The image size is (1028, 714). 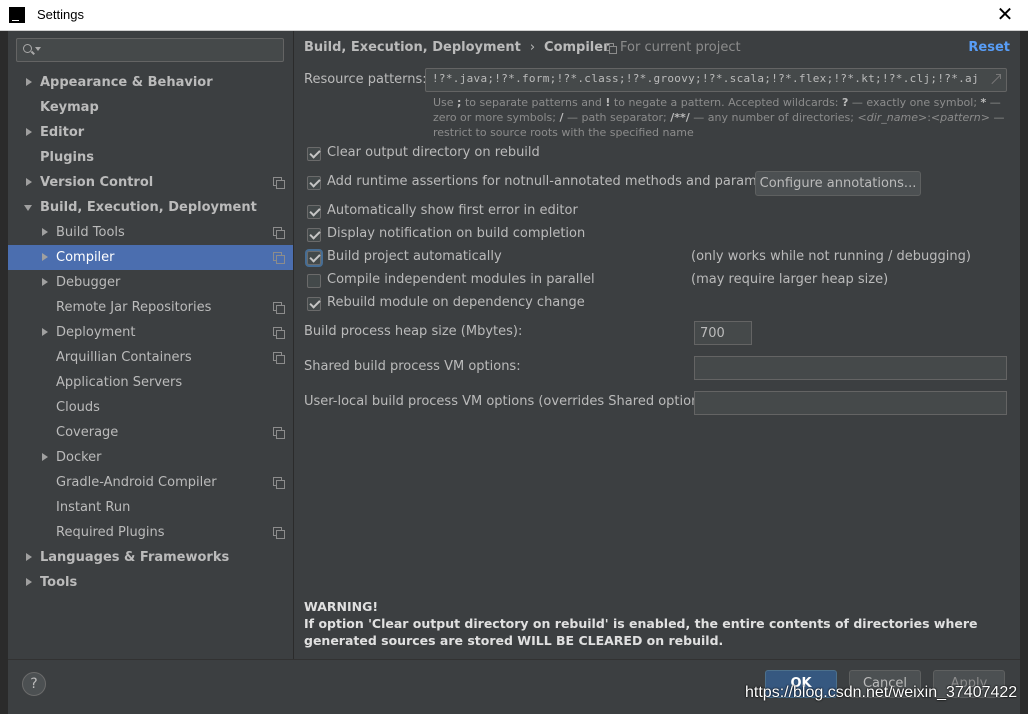 What do you see at coordinates (161, 50) in the screenshot?
I see `settings-search-input` at bounding box center [161, 50].